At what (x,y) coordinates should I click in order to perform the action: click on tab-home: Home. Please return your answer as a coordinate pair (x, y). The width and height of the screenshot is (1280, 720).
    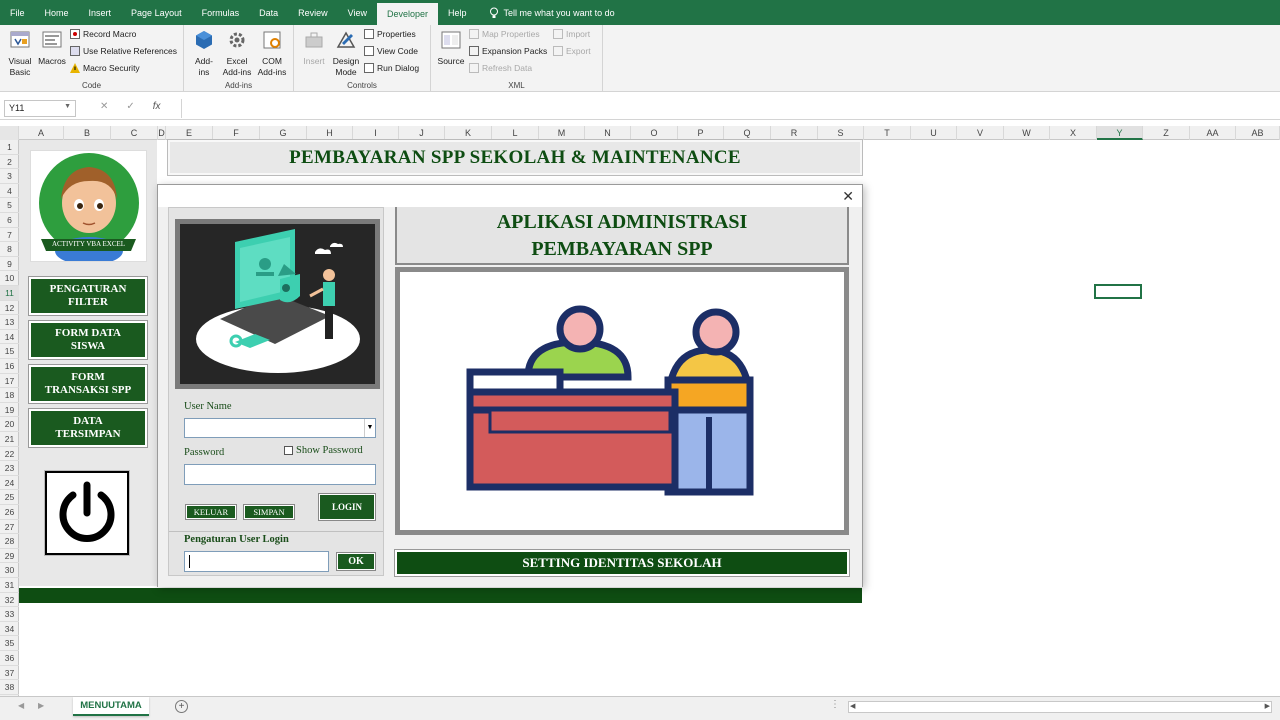
    Looking at the image, I should click on (57, 12).